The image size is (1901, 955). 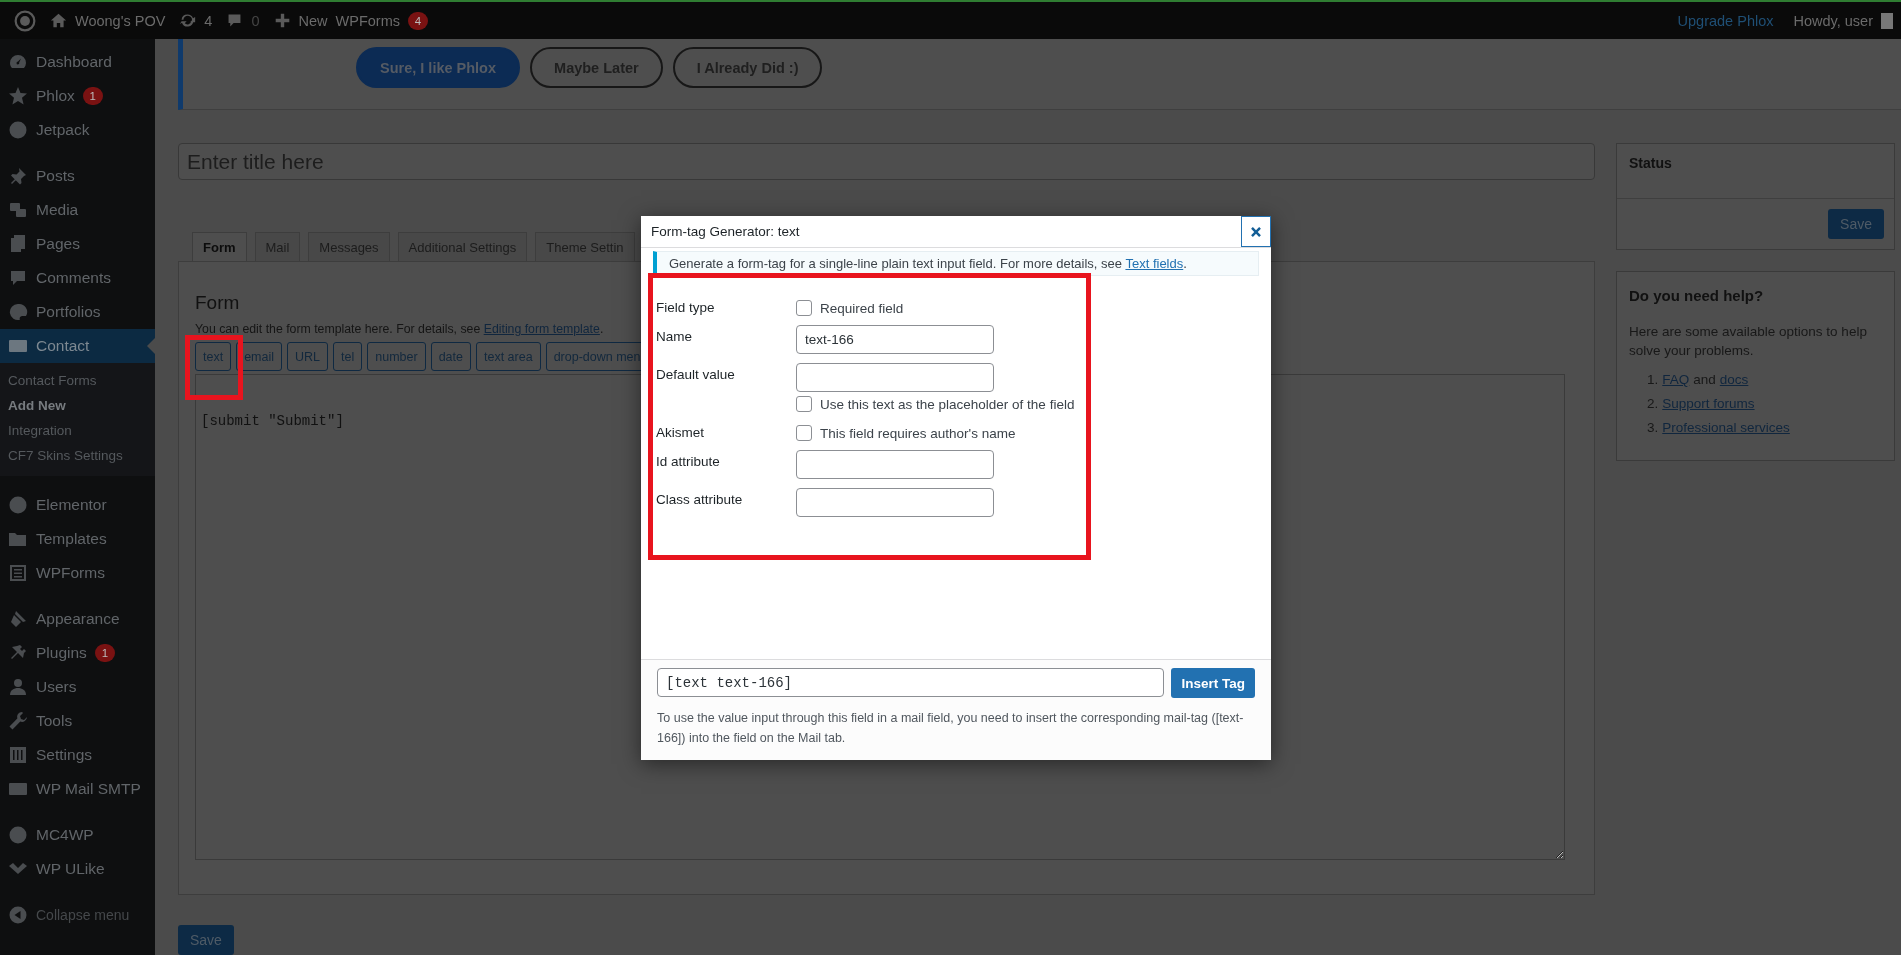 What do you see at coordinates (213, 356) in the screenshot?
I see `tag-button: text` at bounding box center [213, 356].